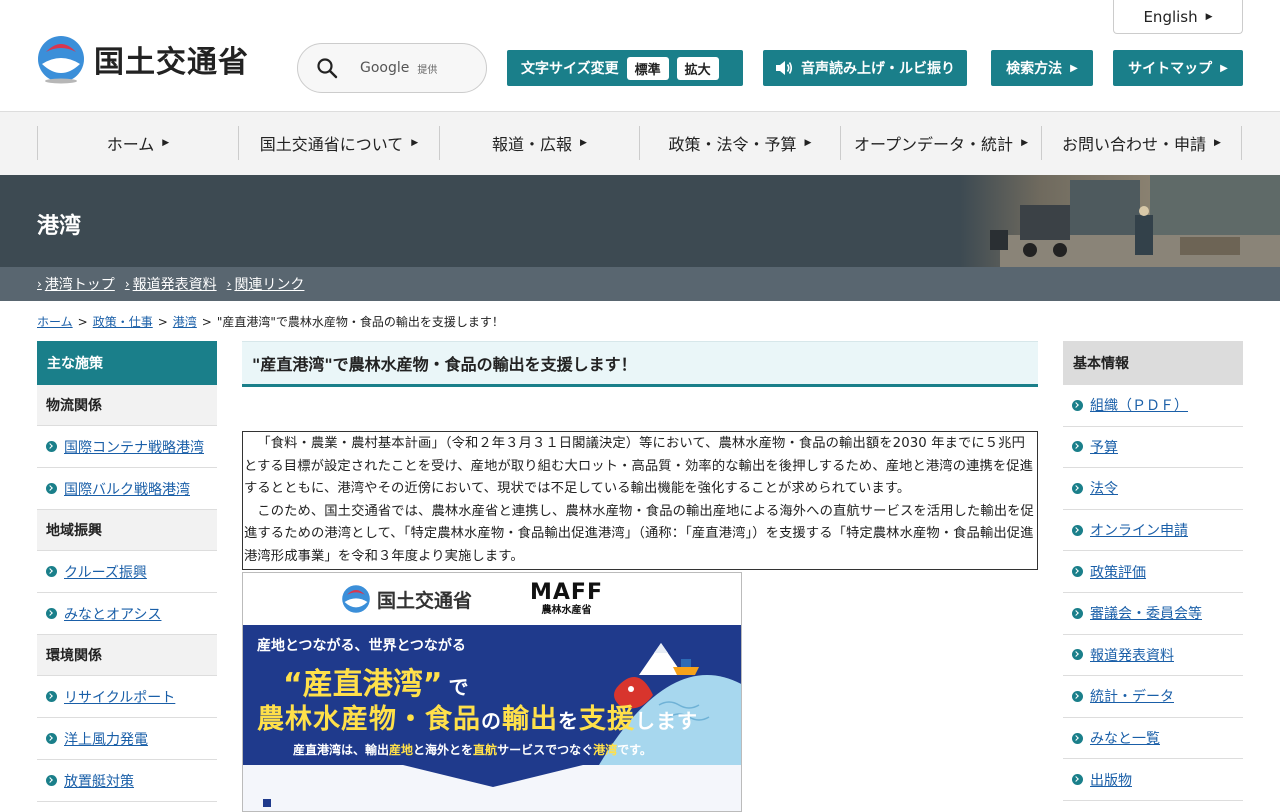 This screenshot has height=812, width=1280. What do you see at coordinates (1153, 448) in the screenshot?
I see `basic-info-item: 予算` at bounding box center [1153, 448].